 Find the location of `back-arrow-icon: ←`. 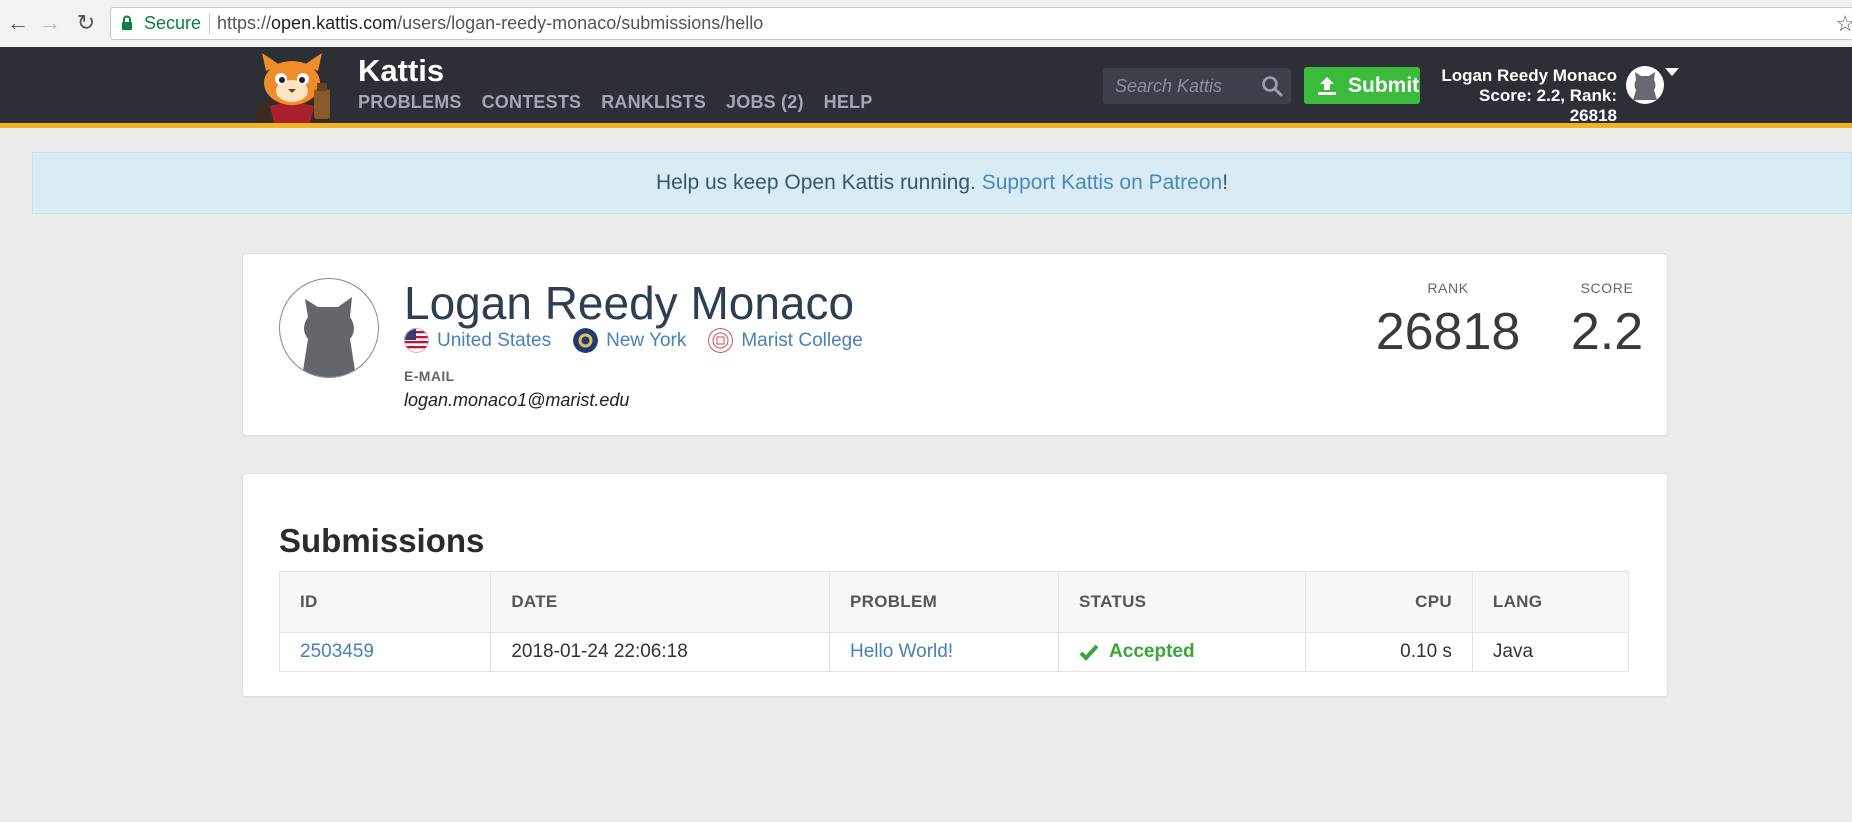

back-arrow-icon: ← is located at coordinates (18, 23).